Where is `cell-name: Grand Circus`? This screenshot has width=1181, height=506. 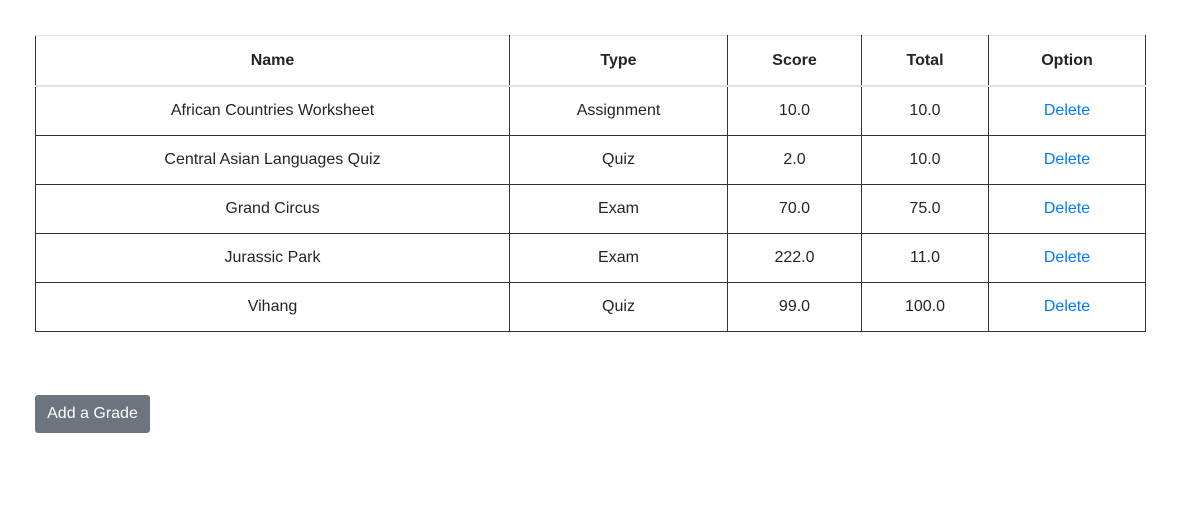 cell-name: Grand Circus is located at coordinates (272, 209).